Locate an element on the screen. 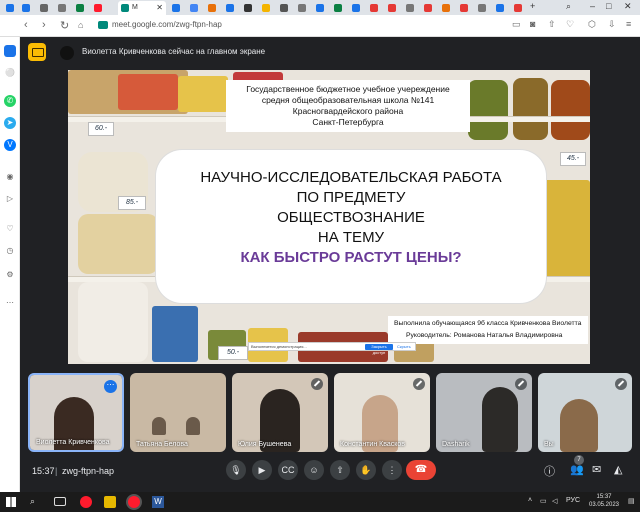 The width and height of the screenshot is (640, 512). participant-tile: Татьяна Белова is located at coordinates (178, 412).